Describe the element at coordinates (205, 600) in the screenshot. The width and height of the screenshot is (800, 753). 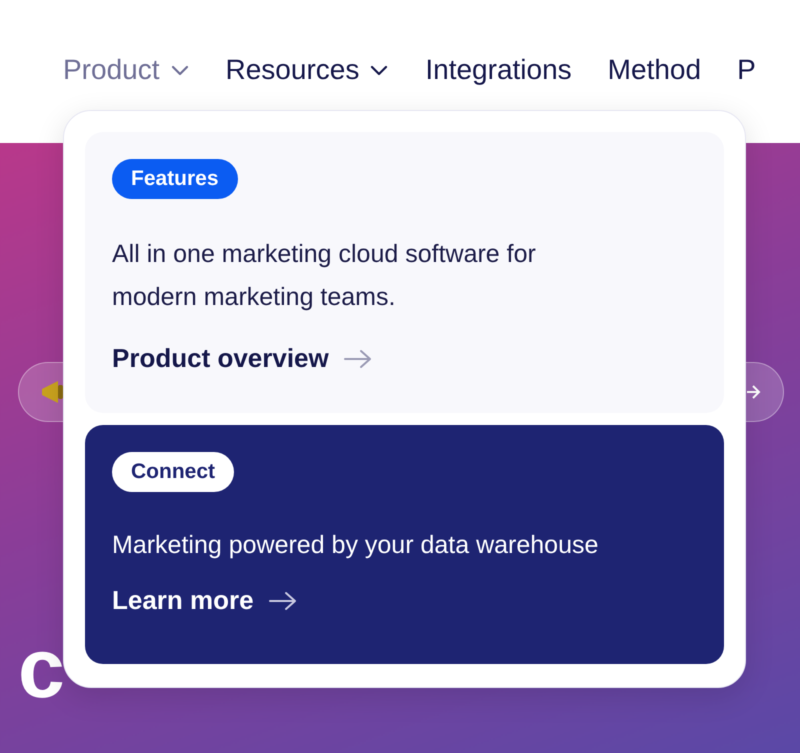
I see `card-link: Learn more` at that location.